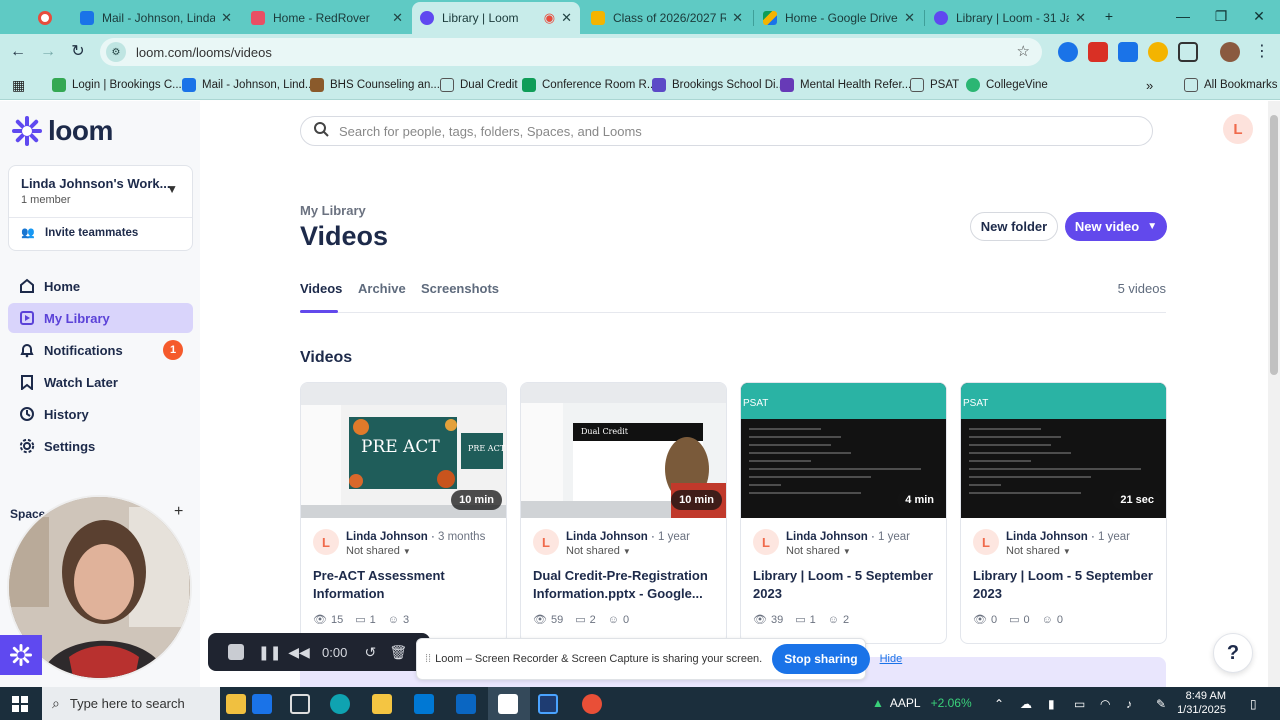 The width and height of the screenshot is (1280, 720). What do you see at coordinates (1274, 245) in the screenshot?
I see `scrollbar-thumb` at bounding box center [1274, 245].